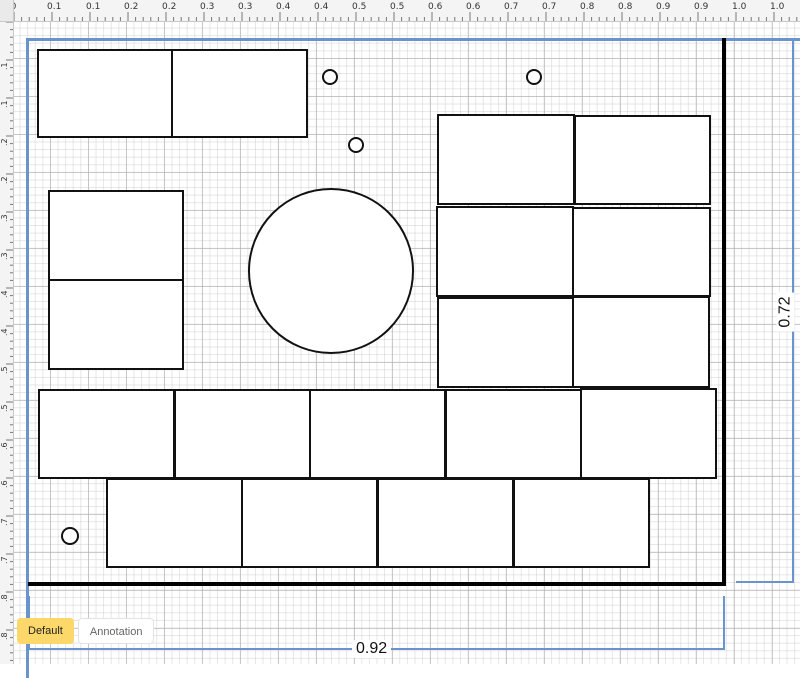  I want to click on table-grid-r1c1, so click(506, 159).